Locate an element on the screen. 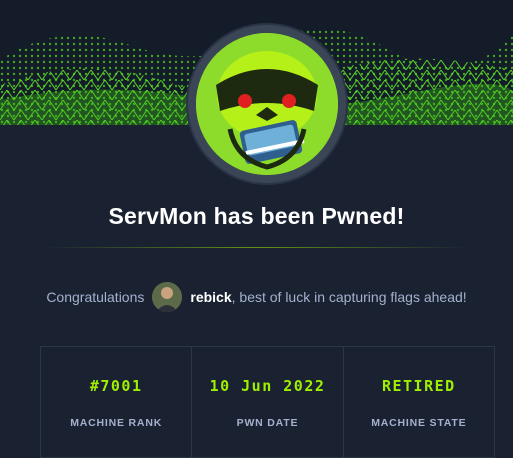 The image size is (513, 458). user-avatar is located at coordinates (167, 297).